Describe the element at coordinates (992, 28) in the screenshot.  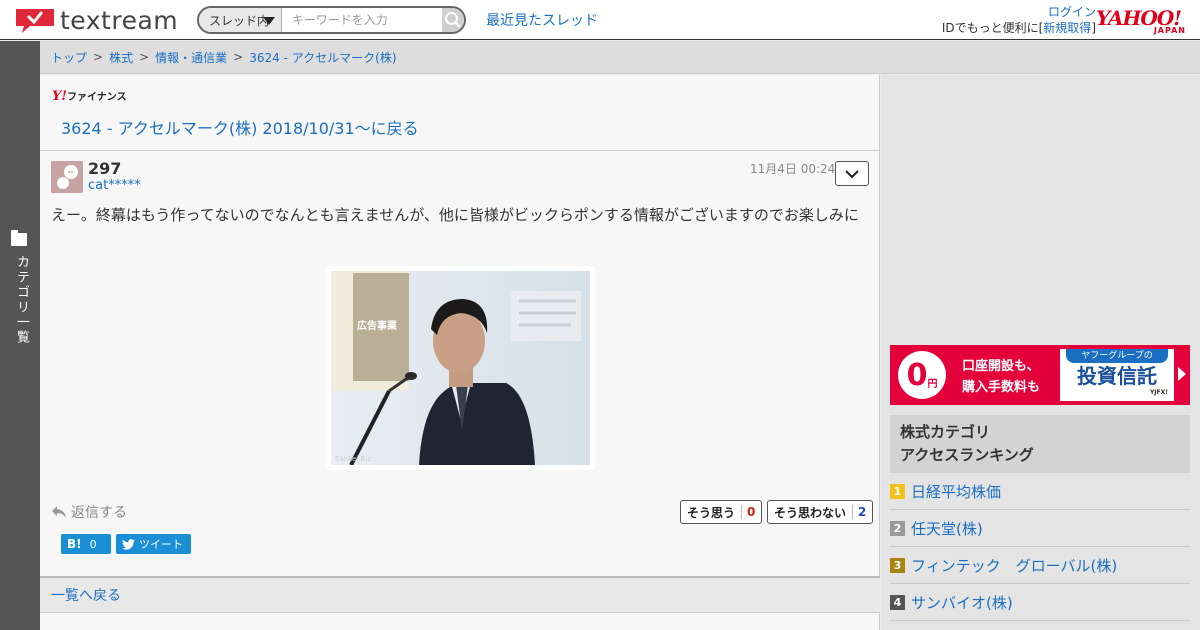
I see `id-prompt-prefix: IDでもっと便利に[` at that location.